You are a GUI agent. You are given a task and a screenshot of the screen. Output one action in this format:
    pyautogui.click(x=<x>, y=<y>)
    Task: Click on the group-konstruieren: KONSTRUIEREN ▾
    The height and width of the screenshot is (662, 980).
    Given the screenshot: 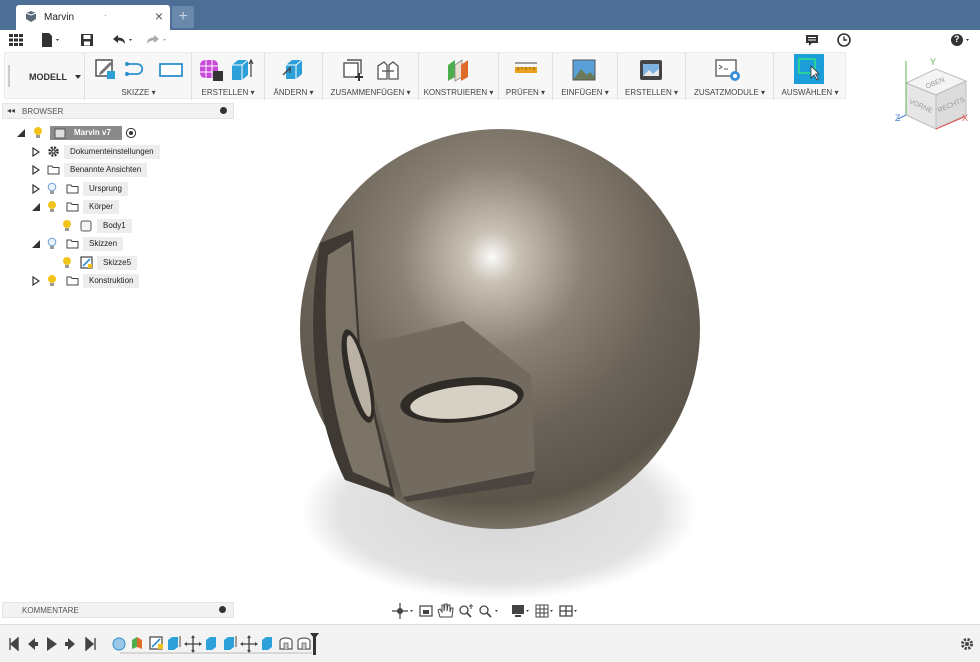 What is the action you would take?
    pyautogui.click(x=459, y=76)
    